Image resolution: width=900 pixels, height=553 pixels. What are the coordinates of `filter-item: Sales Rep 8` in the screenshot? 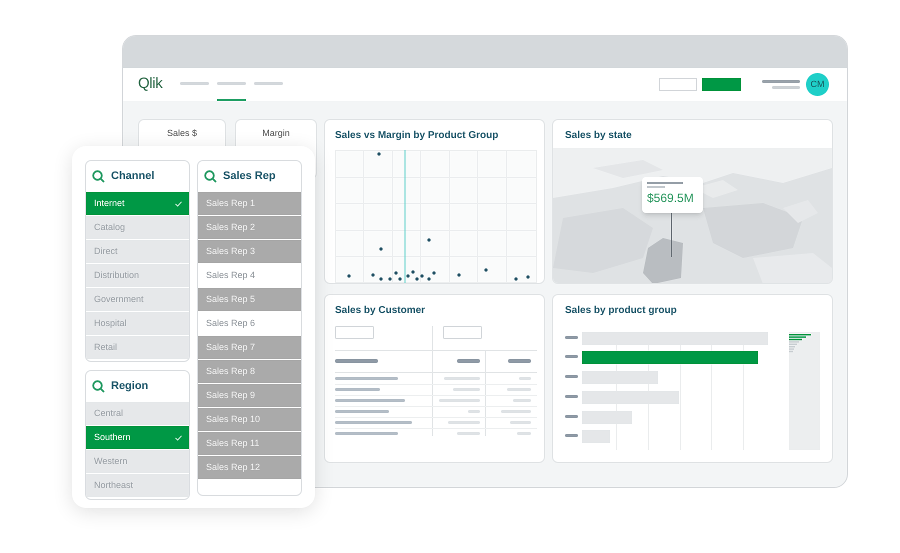 It's located at (249, 371).